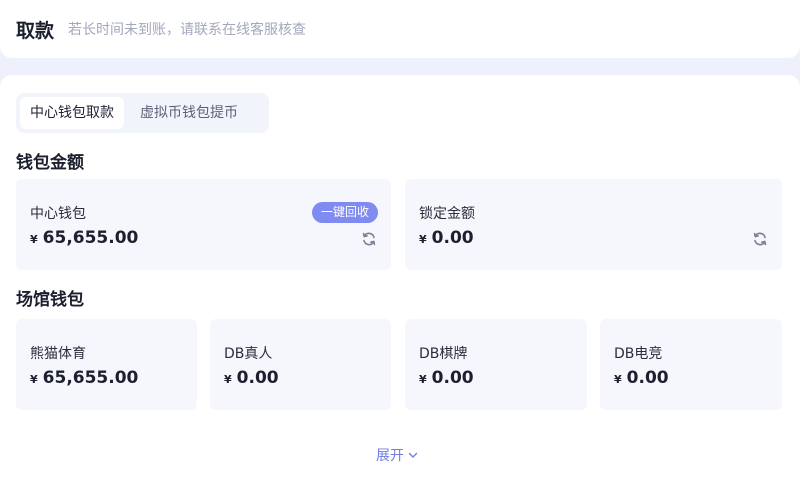  What do you see at coordinates (344, 212) in the screenshot?
I see `recall-all-button: 一键回收` at bounding box center [344, 212].